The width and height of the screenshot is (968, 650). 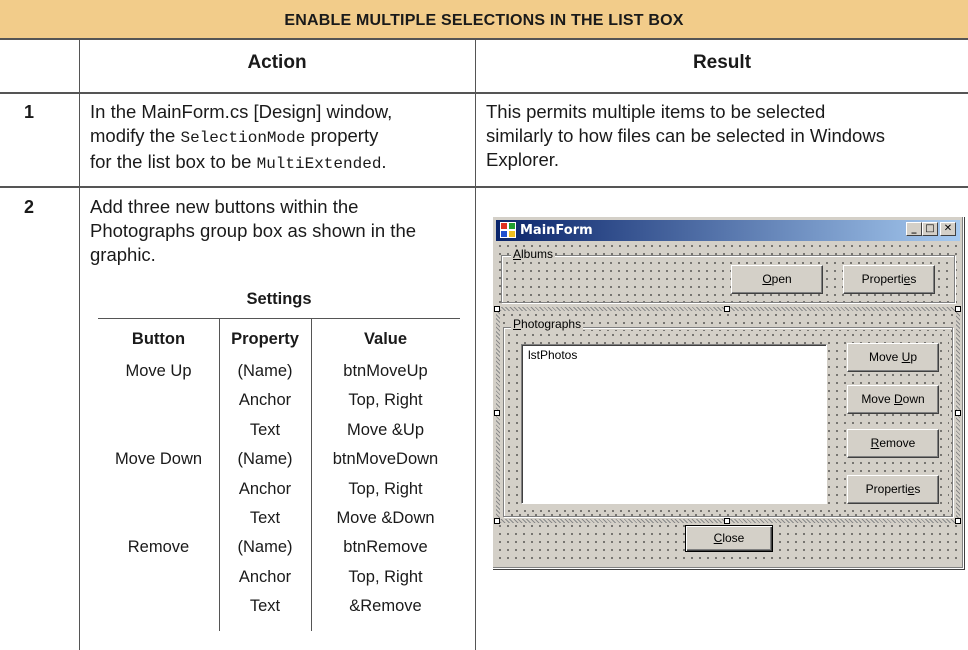 I want to click on photographs-label: Photographs, so click(x=547, y=324).